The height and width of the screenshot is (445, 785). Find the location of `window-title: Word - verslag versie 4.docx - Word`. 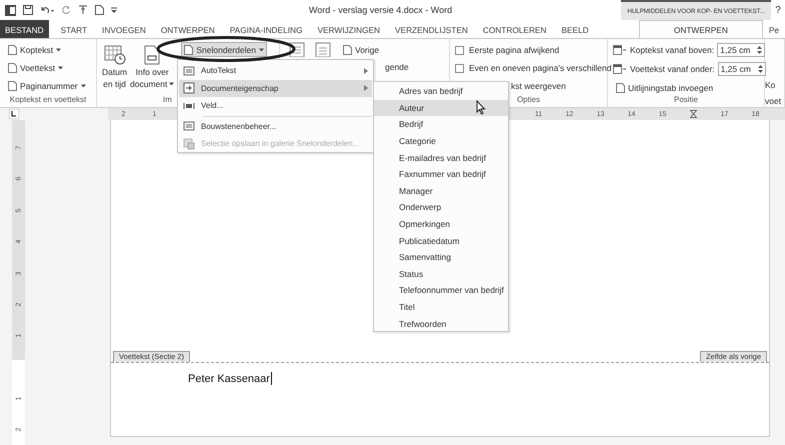

window-title: Word - verslag versie 4.docx - Word is located at coordinates (381, 10).